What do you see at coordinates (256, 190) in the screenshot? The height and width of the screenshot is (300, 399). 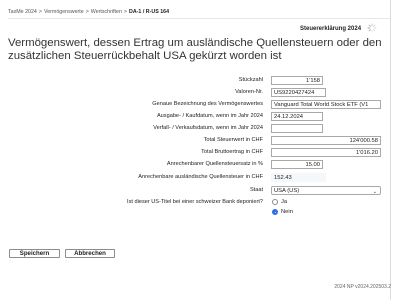 I see `staat-label: Staat` at bounding box center [256, 190].